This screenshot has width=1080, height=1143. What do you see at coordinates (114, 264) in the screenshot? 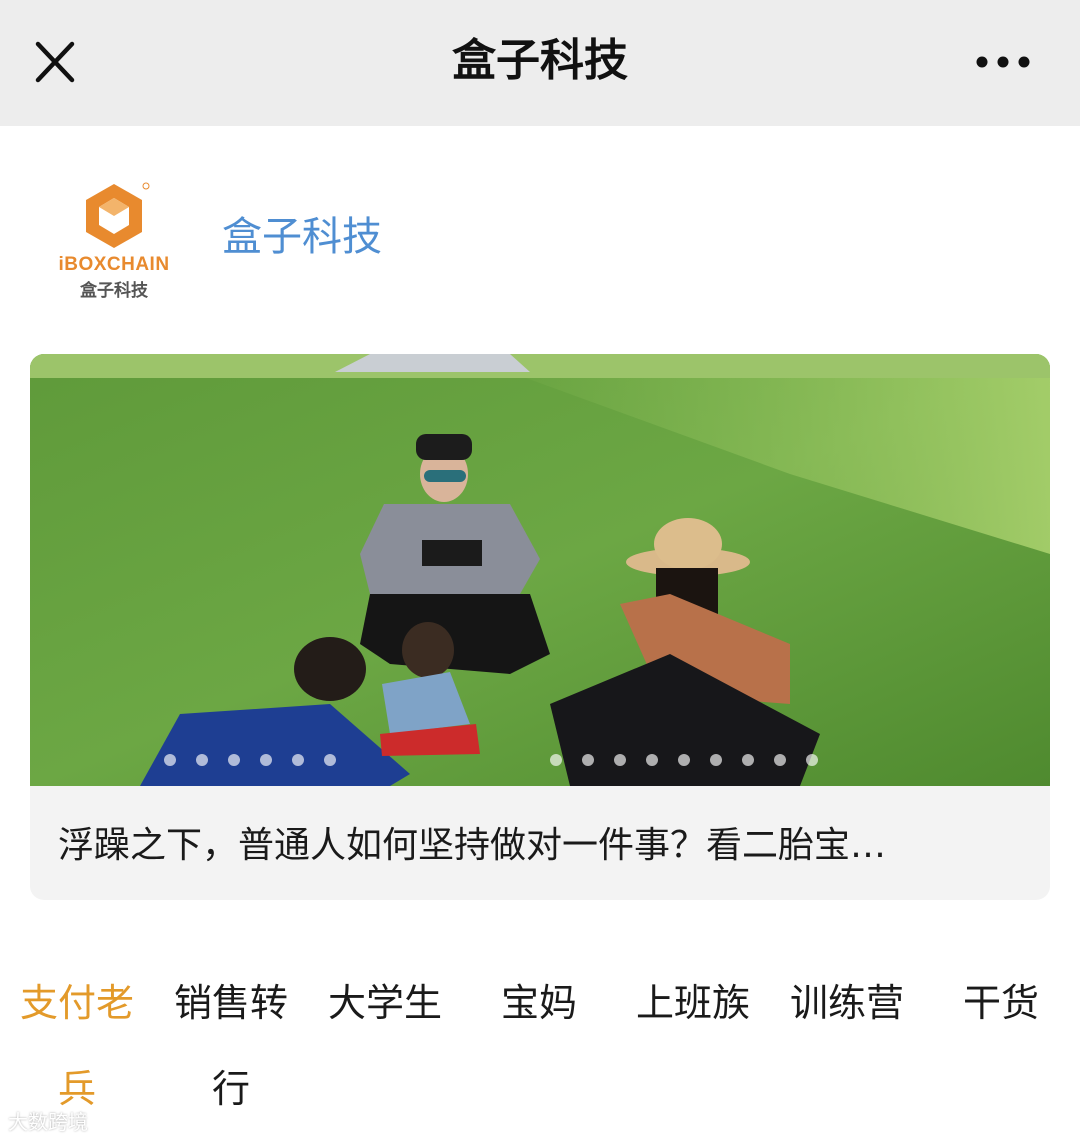
I see `logo-wordmark: iBOXCHAIN` at bounding box center [114, 264].